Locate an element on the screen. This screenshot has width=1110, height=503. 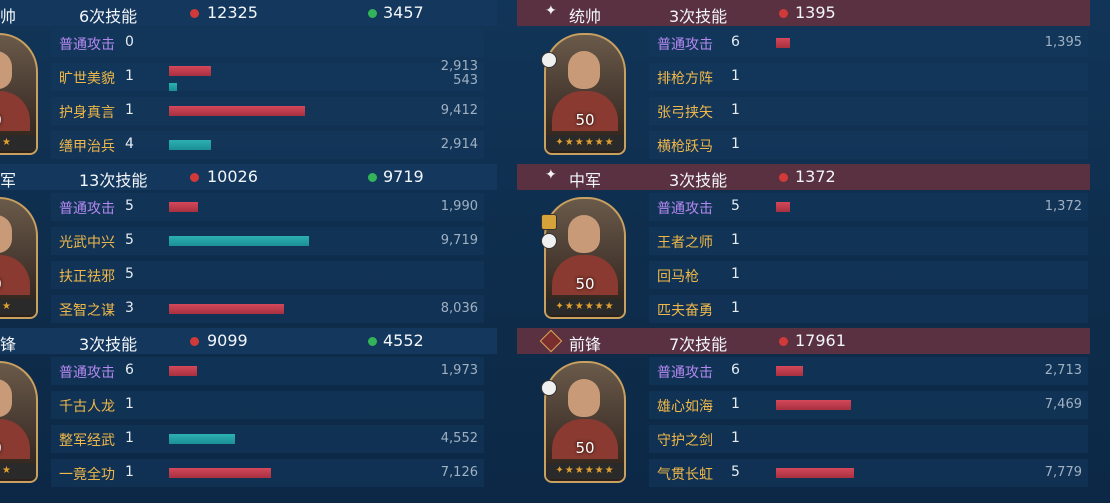
skill-name: 圣智之谋 is located at coordinates (87, 311).